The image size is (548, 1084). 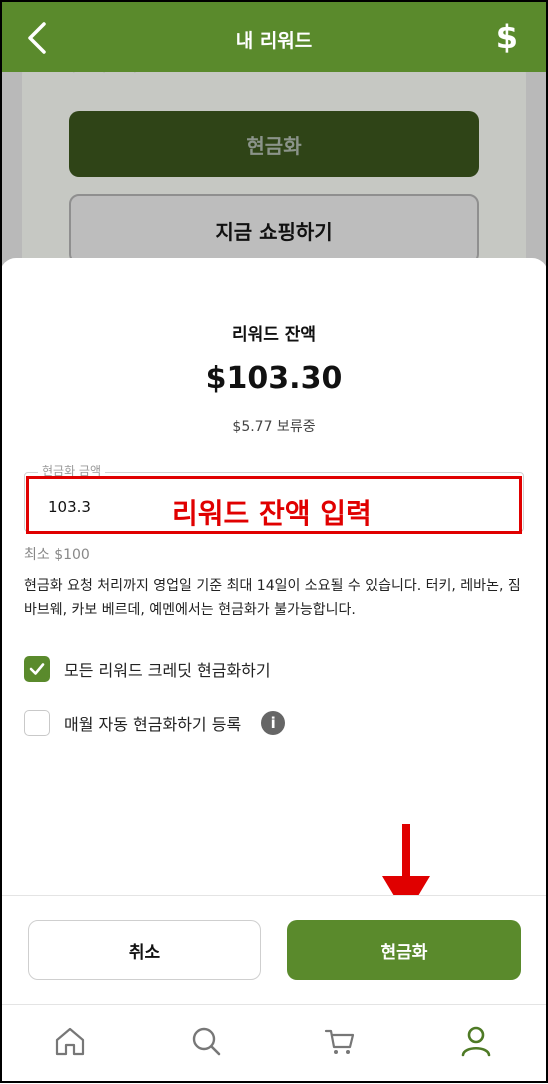 What do you see at coordinates (70, 1041) in the screenshot?
I see `home-icon` at bounding box center [70, 1041].